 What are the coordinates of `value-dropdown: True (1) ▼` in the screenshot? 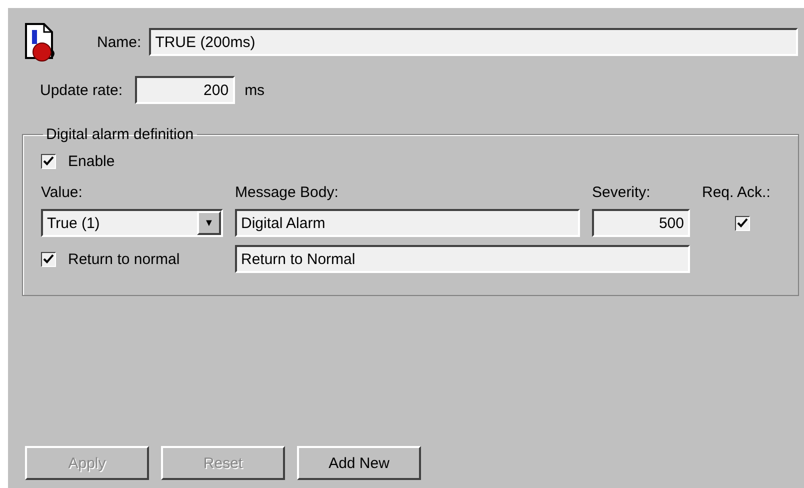 It's located at (132, 223).